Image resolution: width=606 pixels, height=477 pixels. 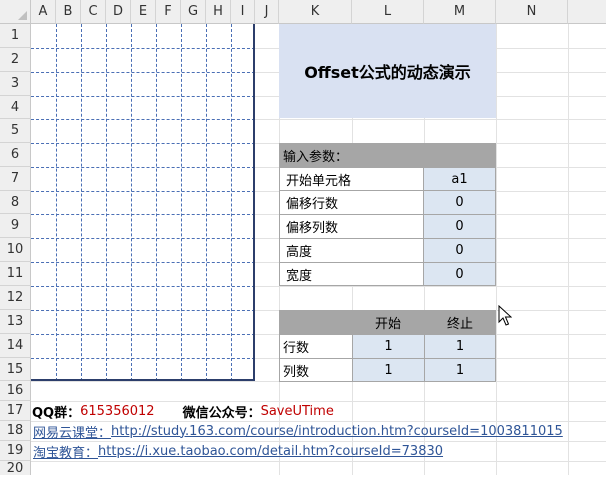 What do you see at coordinates (315, 12) in the screenshot?
I see `col-header-k: K` at bounding box center [315, 12].